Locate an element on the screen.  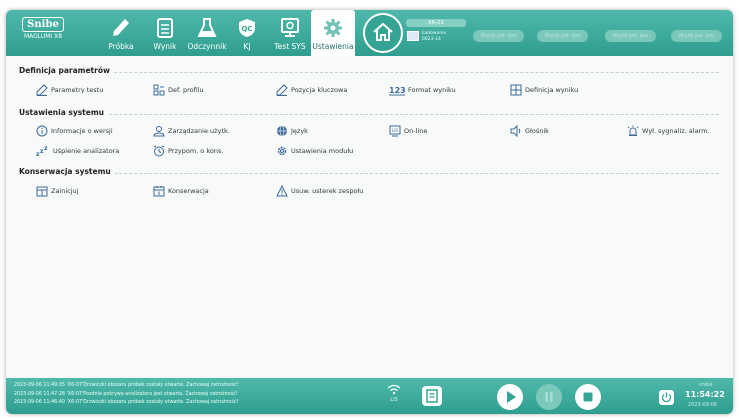
item-konserwacja: Konserwacja is located at coordinates (181, 192).